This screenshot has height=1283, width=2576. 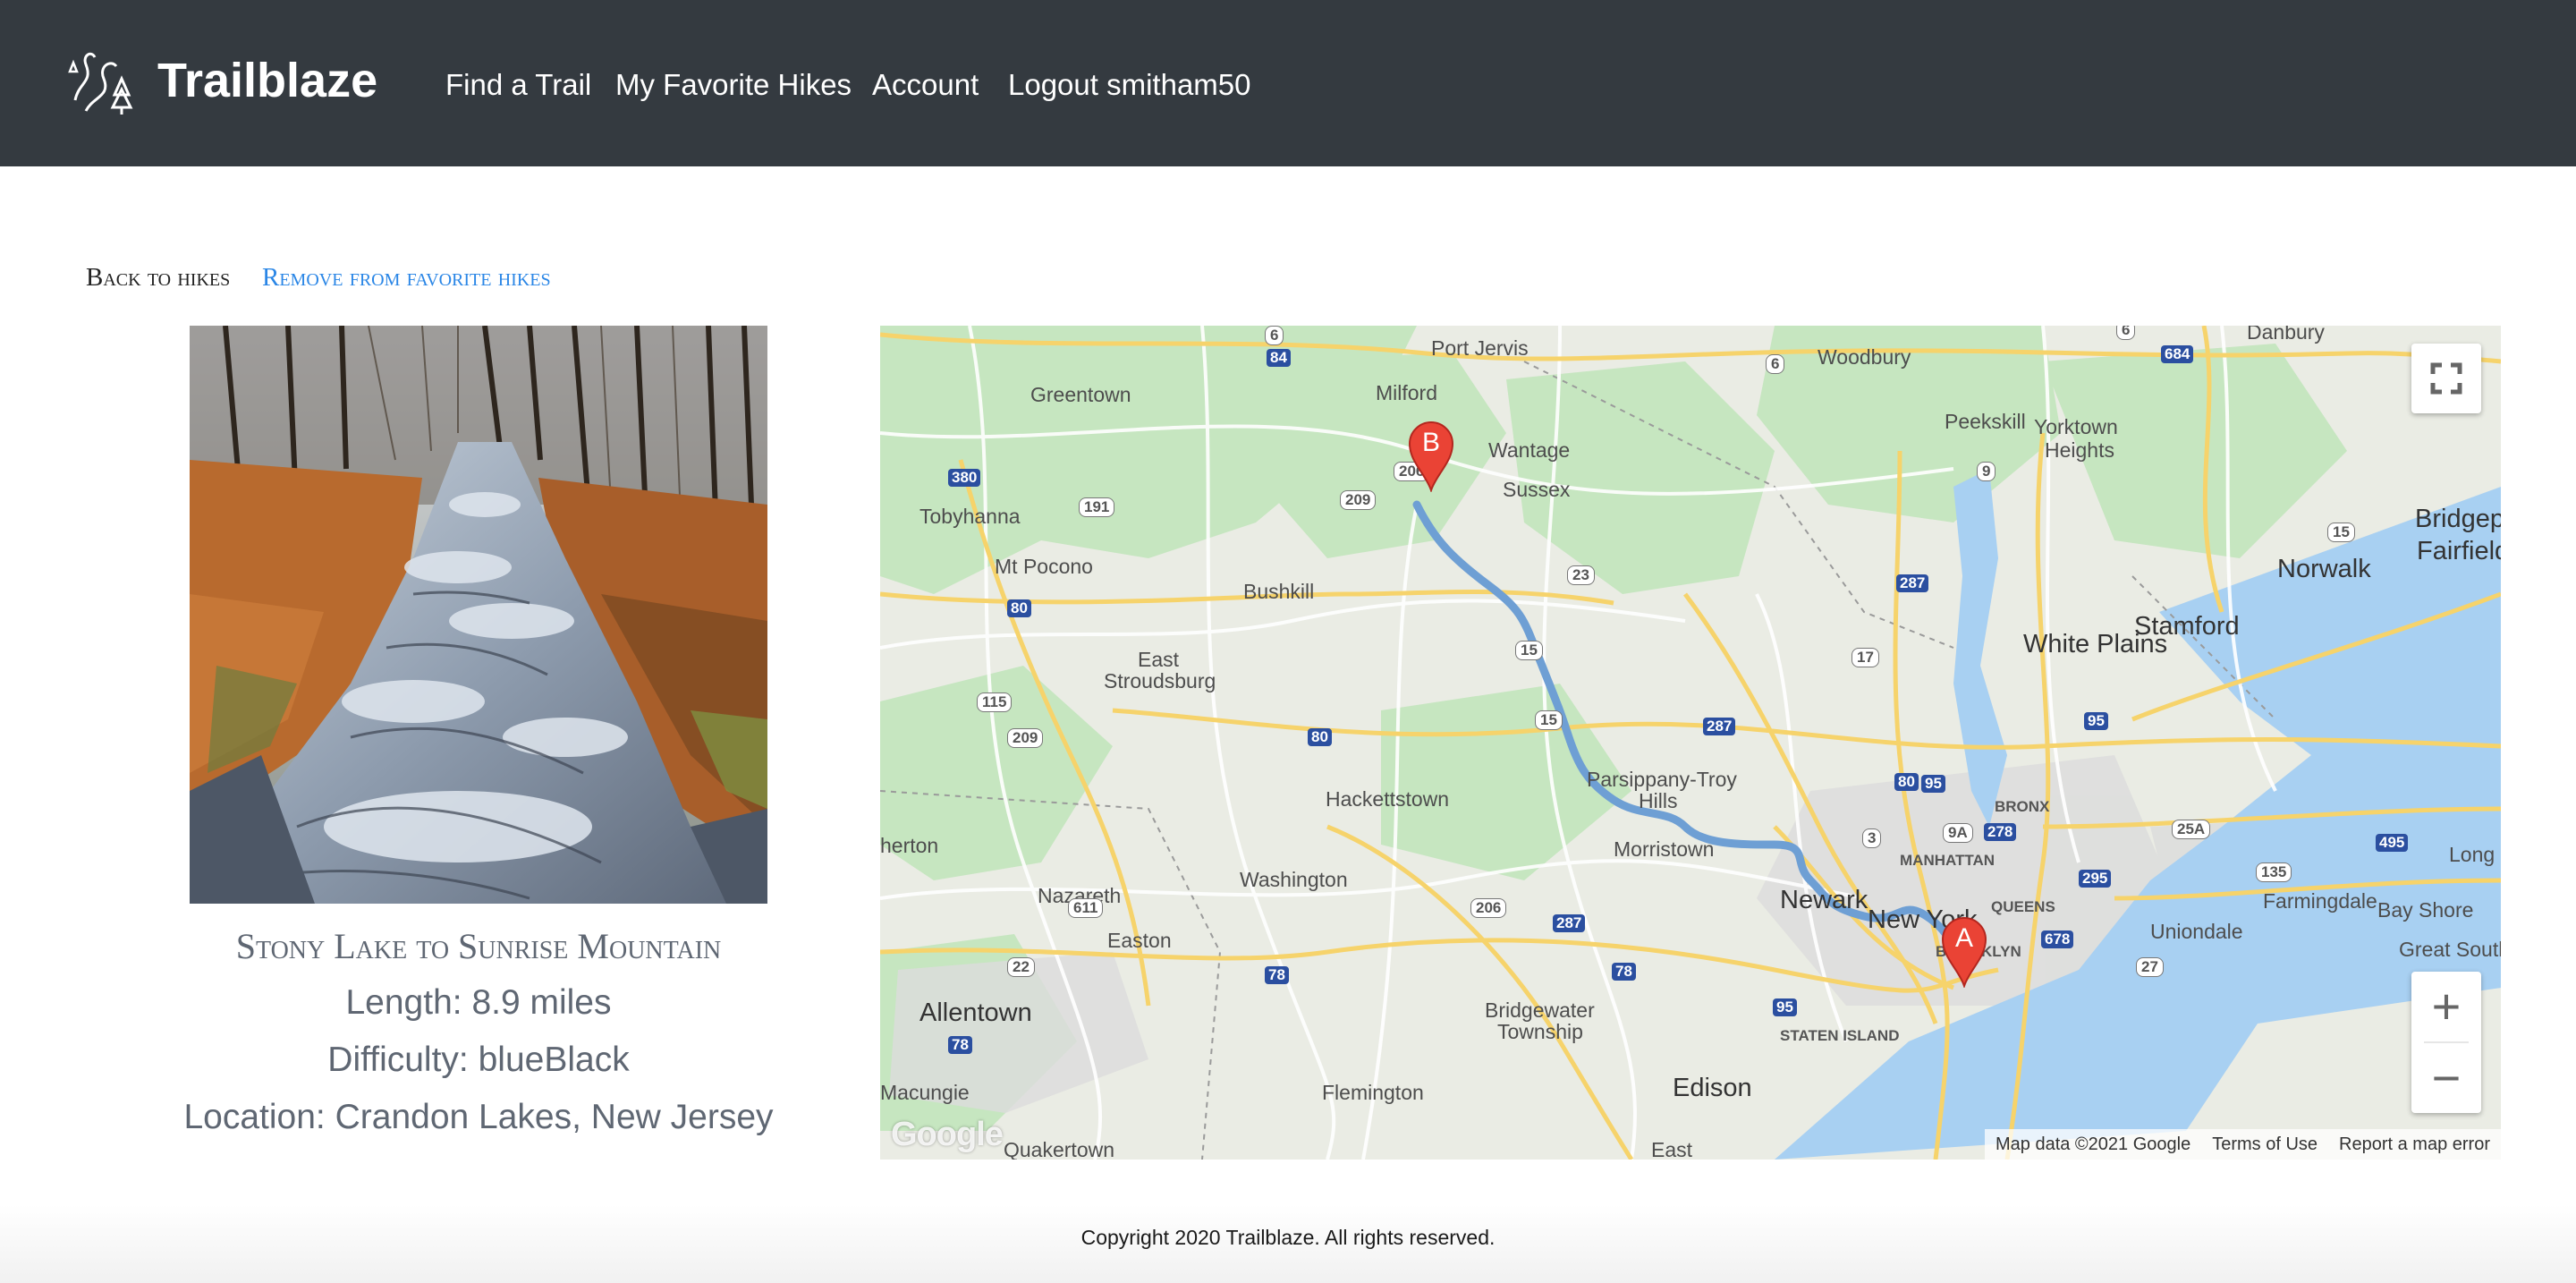 What do you see at coordinates (1865, 657) in the screenshot?
I see `shield-17: 17` at bounding box center [1865, 657].